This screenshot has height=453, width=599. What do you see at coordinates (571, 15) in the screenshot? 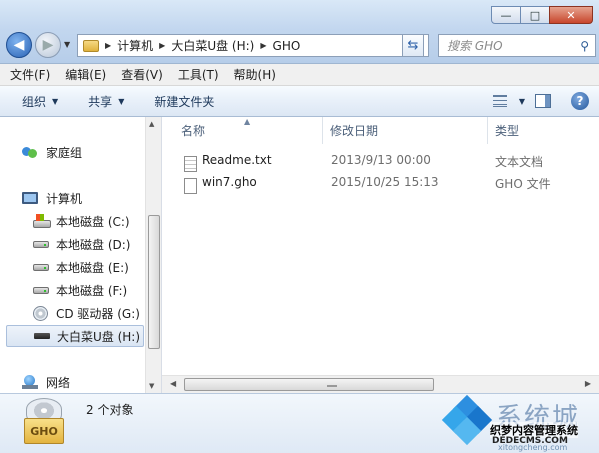
I see `close-button: ✕` at bounding box center [571, 15].